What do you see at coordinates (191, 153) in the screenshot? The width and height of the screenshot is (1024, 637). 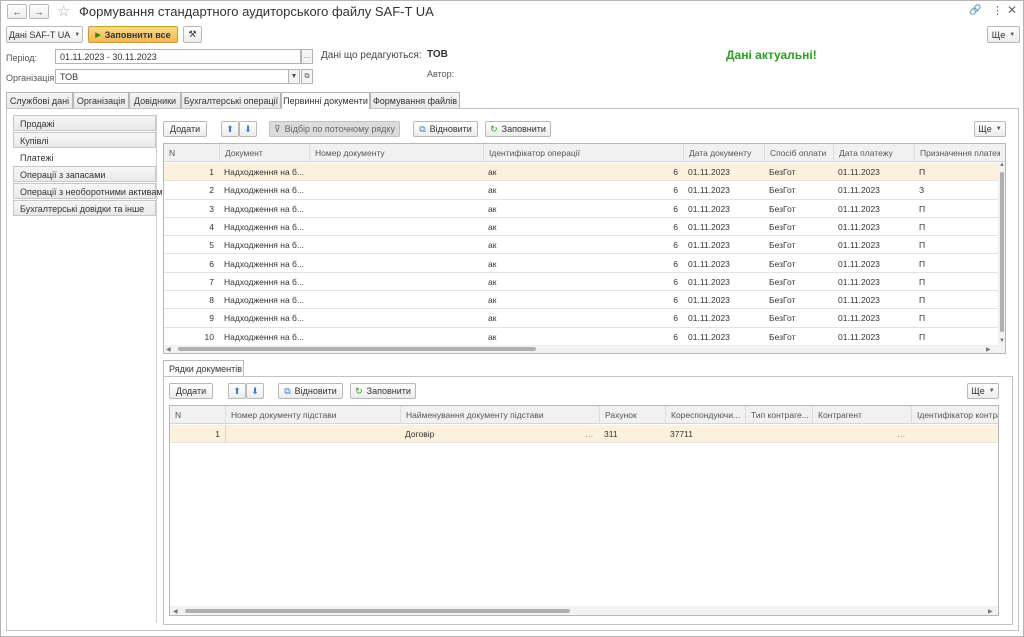 I see `column-header: N` at bounding box center [191, 153].